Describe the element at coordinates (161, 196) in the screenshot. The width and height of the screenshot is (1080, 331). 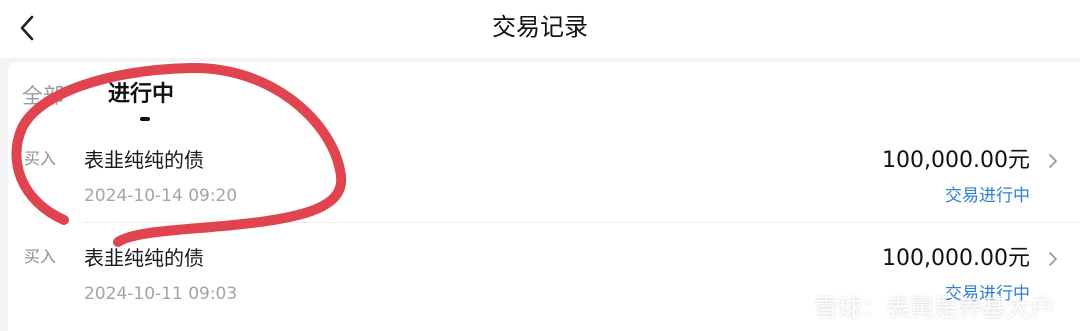
I see `record-time: 2024-10-14 09:20` at that location.